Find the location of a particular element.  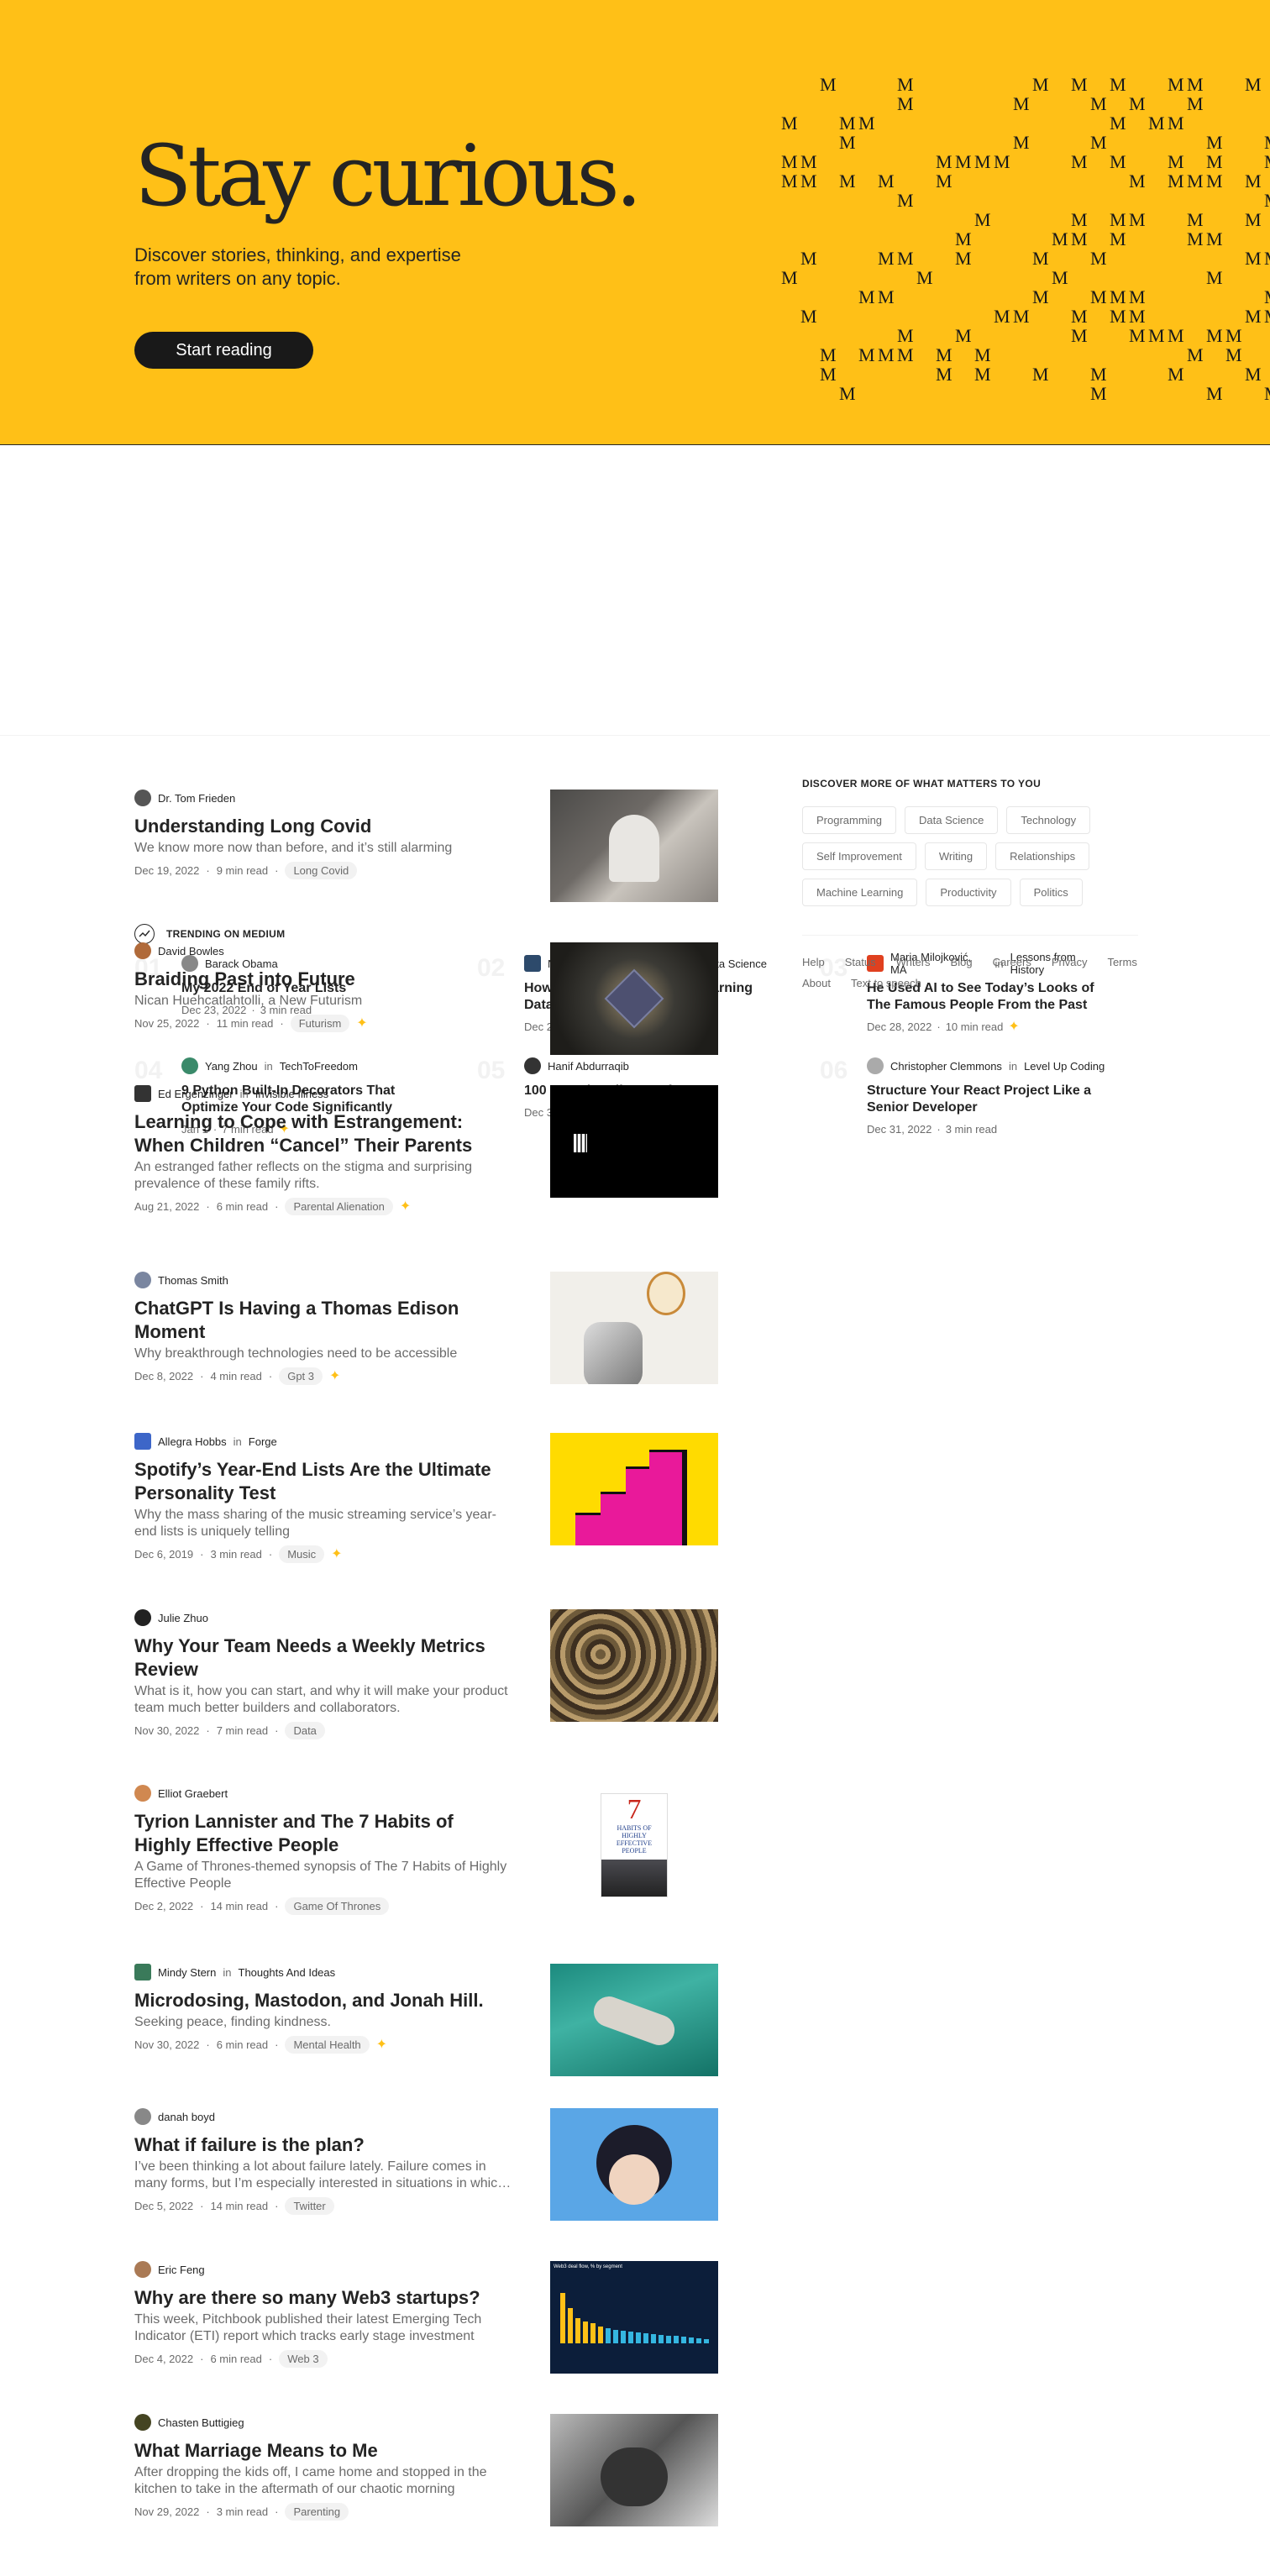

topic-tag: Parental Alienation is located at coordinates (339, 1206).